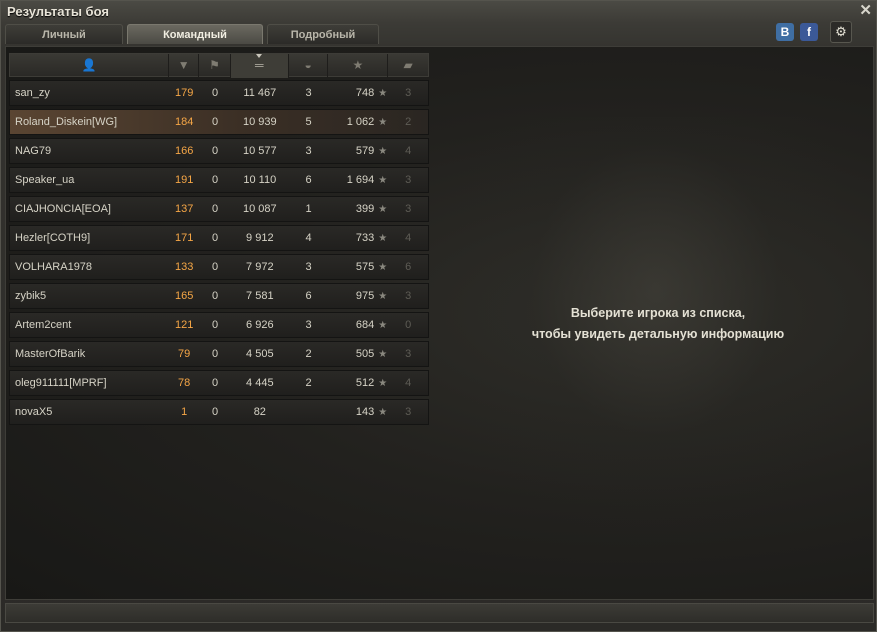  I want to click on table-row: MasterOfBarik 79 0 4 505 2 505 ★ 3, so click(219, 354).